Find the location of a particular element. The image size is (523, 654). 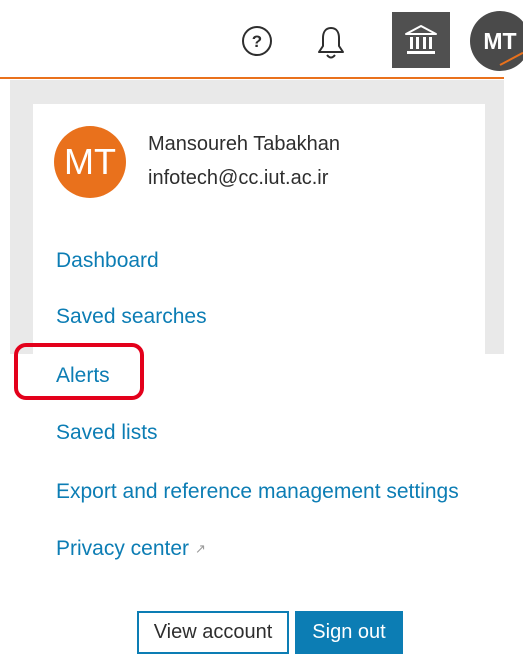

menu-item-dashboard: Dashboard is located at coordinates (107, 261).